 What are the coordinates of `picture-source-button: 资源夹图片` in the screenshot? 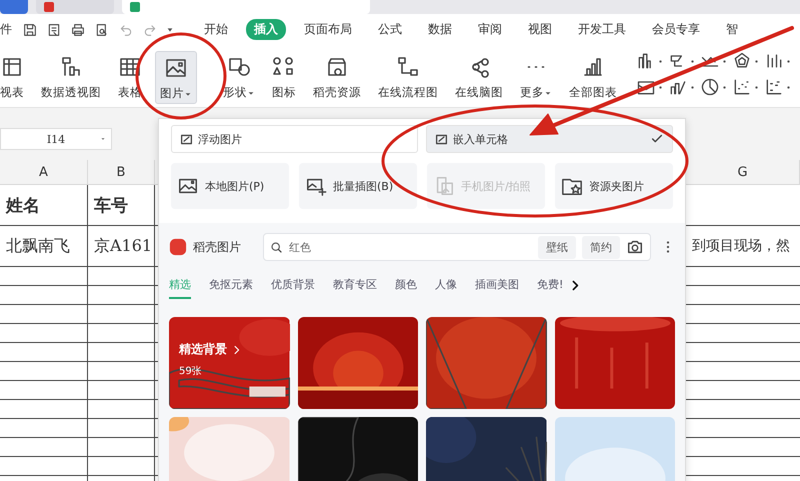 It's located at (614, 186).